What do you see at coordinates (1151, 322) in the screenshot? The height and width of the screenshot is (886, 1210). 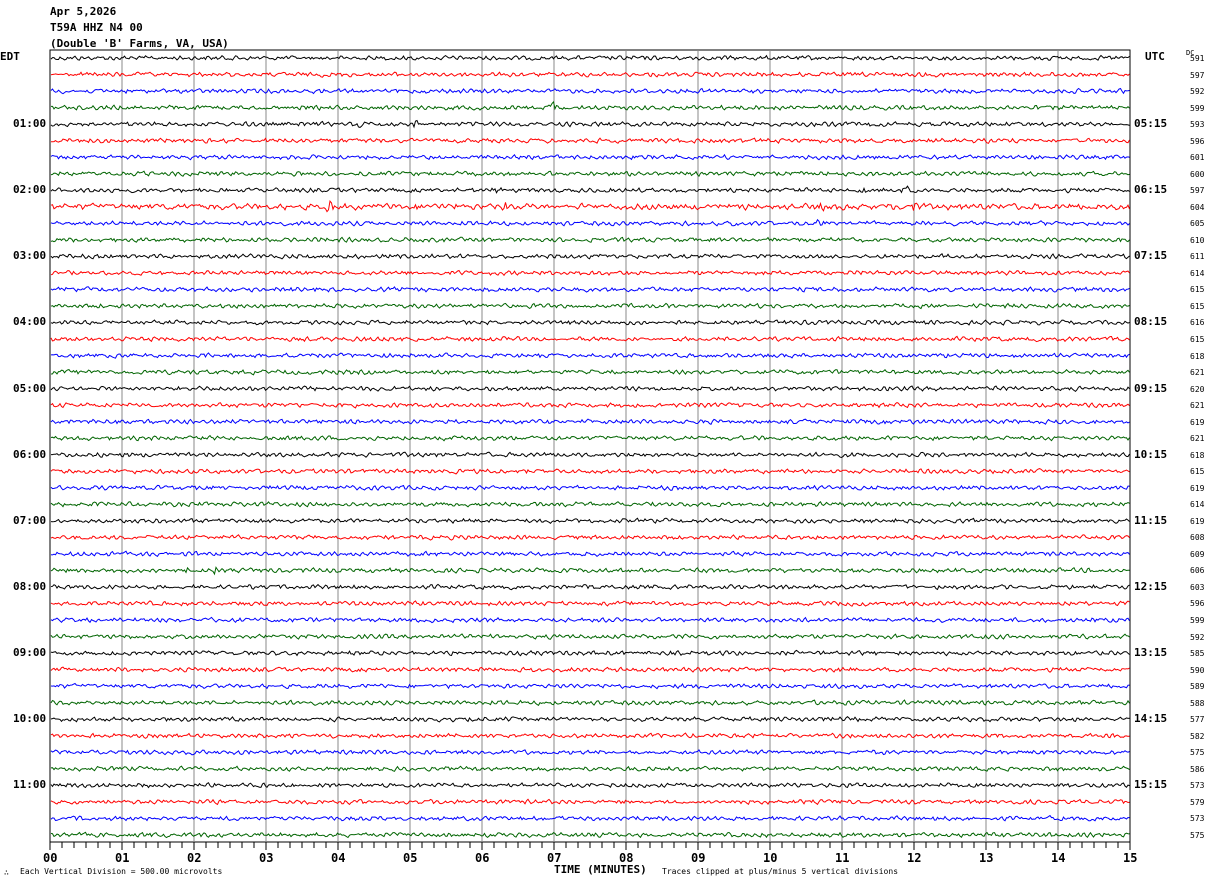 I see `utc-hour-label: 08:15` at bounding box center [1151, 322].